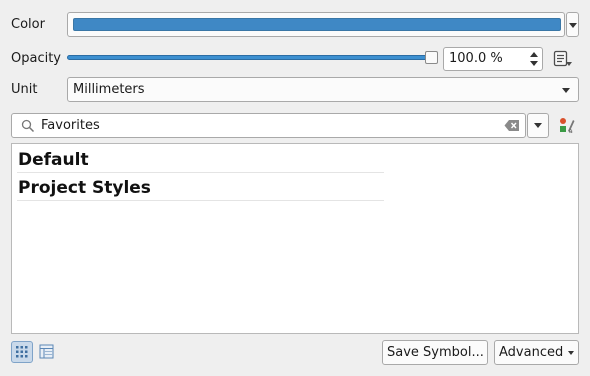  What do you see at coordinates (200, 159) in the screenshot?
I see `list-item: Default` at bounding box center [200, 159].